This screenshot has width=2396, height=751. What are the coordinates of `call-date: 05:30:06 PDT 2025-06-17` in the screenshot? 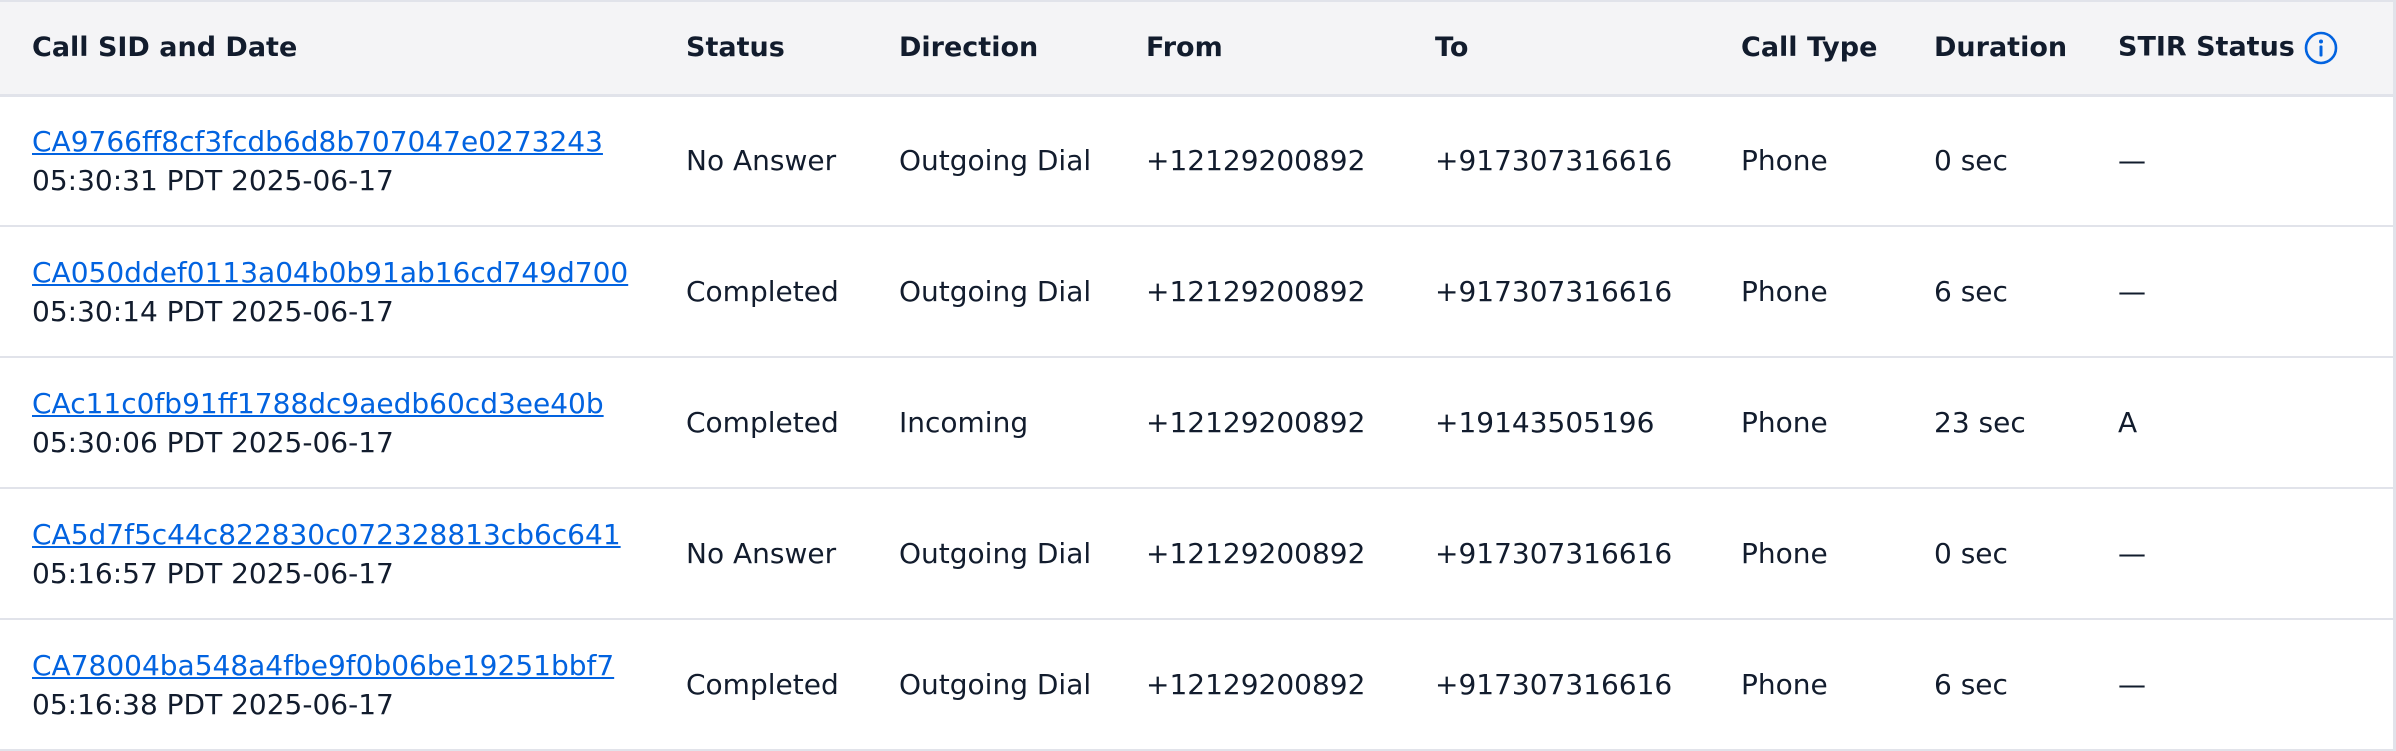 It's located at (213, 442).